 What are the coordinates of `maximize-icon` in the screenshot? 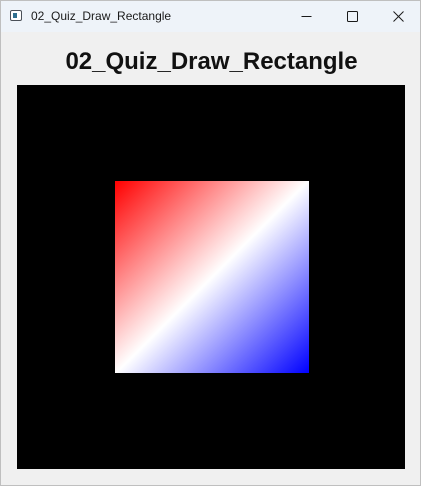 It's located at (352, 16).